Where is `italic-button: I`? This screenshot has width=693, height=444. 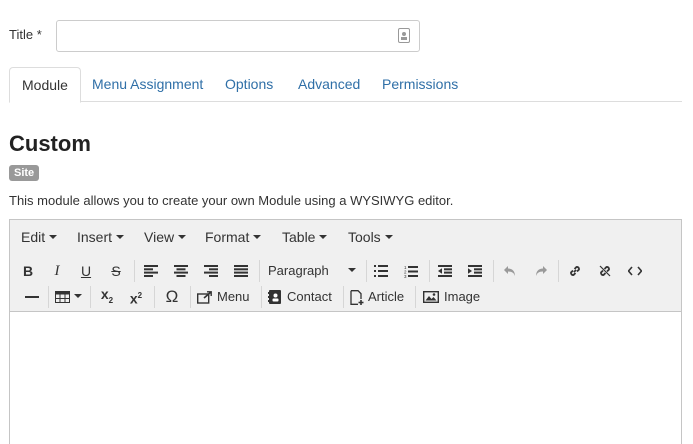
italic-button: I is located at coordinates (57, 271).